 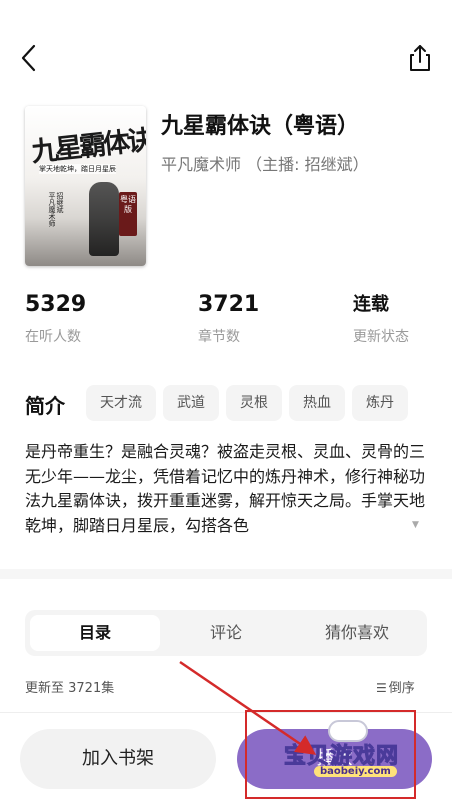 I want to click on share-button, so click(x=420, y=58).